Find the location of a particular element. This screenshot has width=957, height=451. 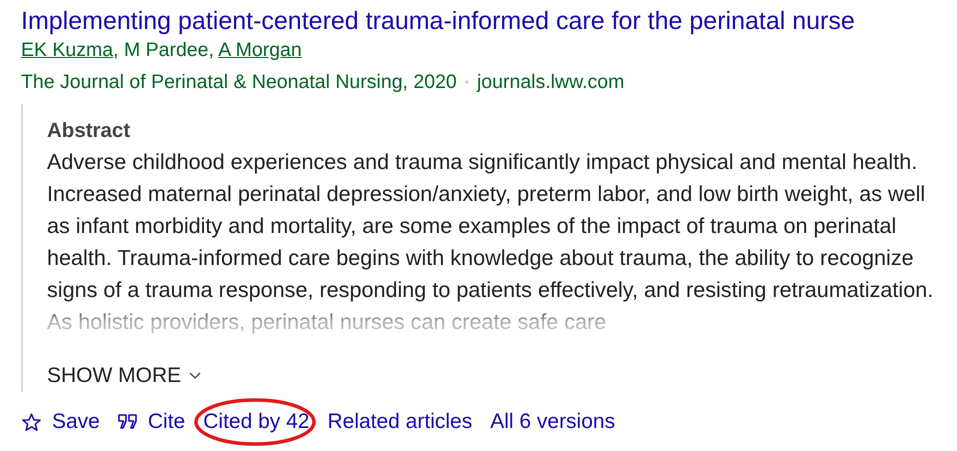

cite-link: Cite is located at coordinates (152, 422).